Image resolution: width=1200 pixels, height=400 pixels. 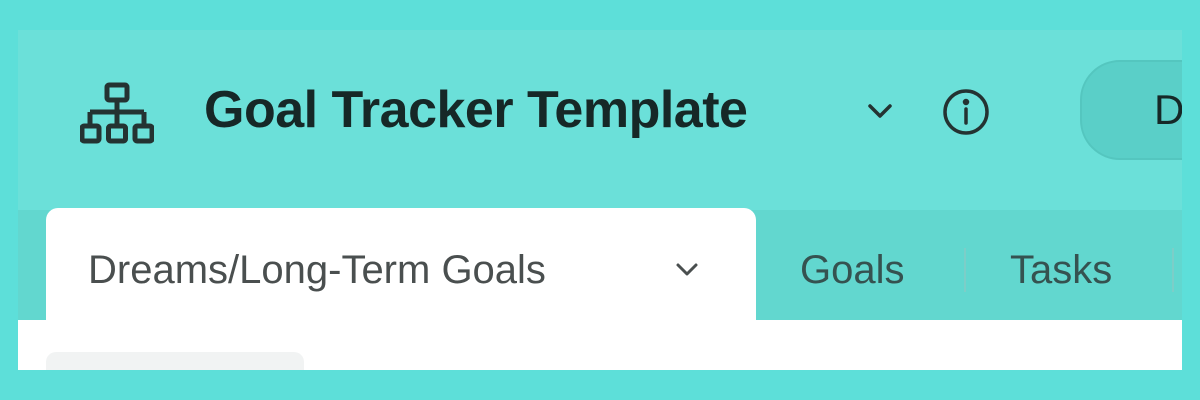 What do you see at coordinates (966, 112) in the screenshot?
I see `info-icon` at bounding box center [966, 112].